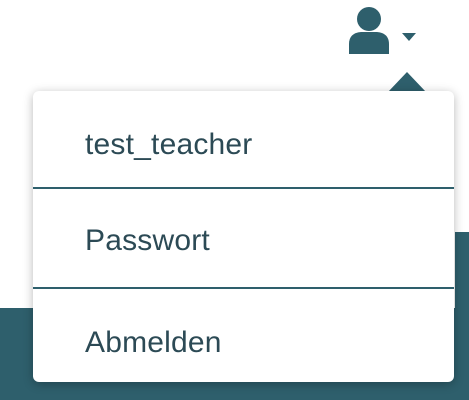  I want to click on caret-down-icon, so click(409, 37).